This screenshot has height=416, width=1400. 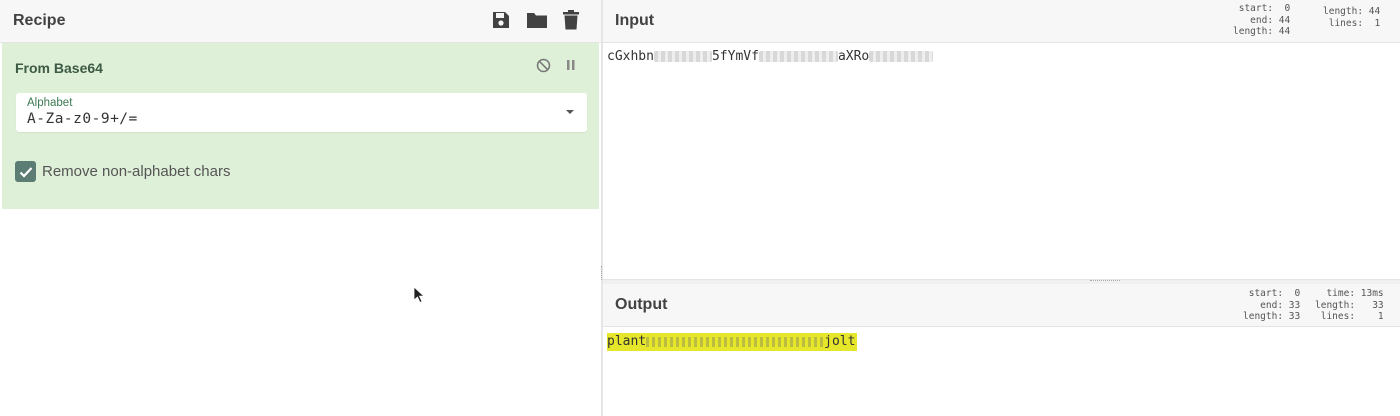 I want to click on input-text-part: 5fYmVf, so click(x=735, y=56).